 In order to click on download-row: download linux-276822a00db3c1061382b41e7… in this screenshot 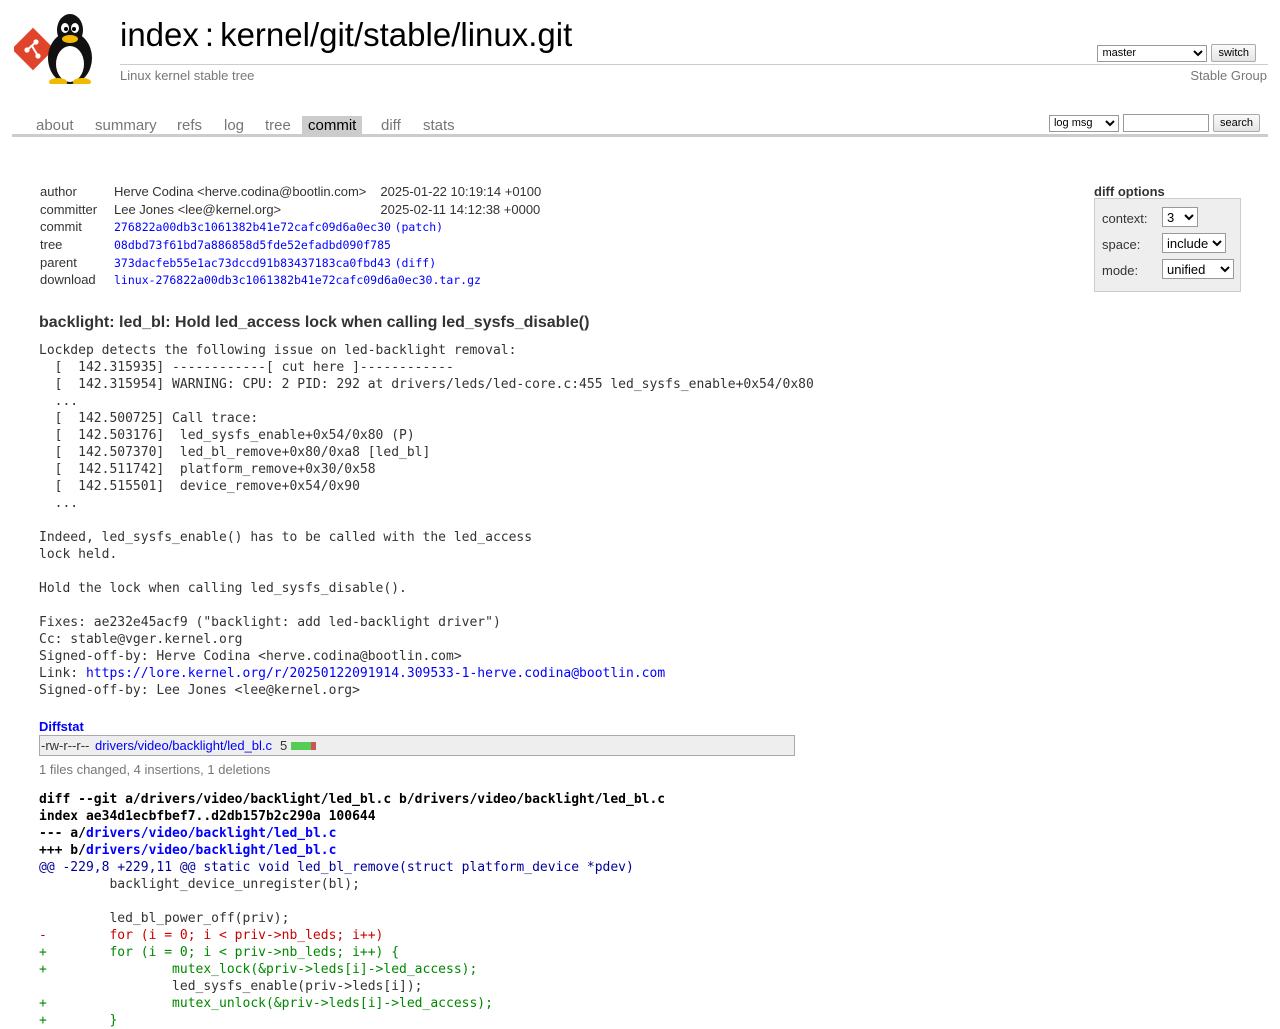, I will do `click(289, 280)`.